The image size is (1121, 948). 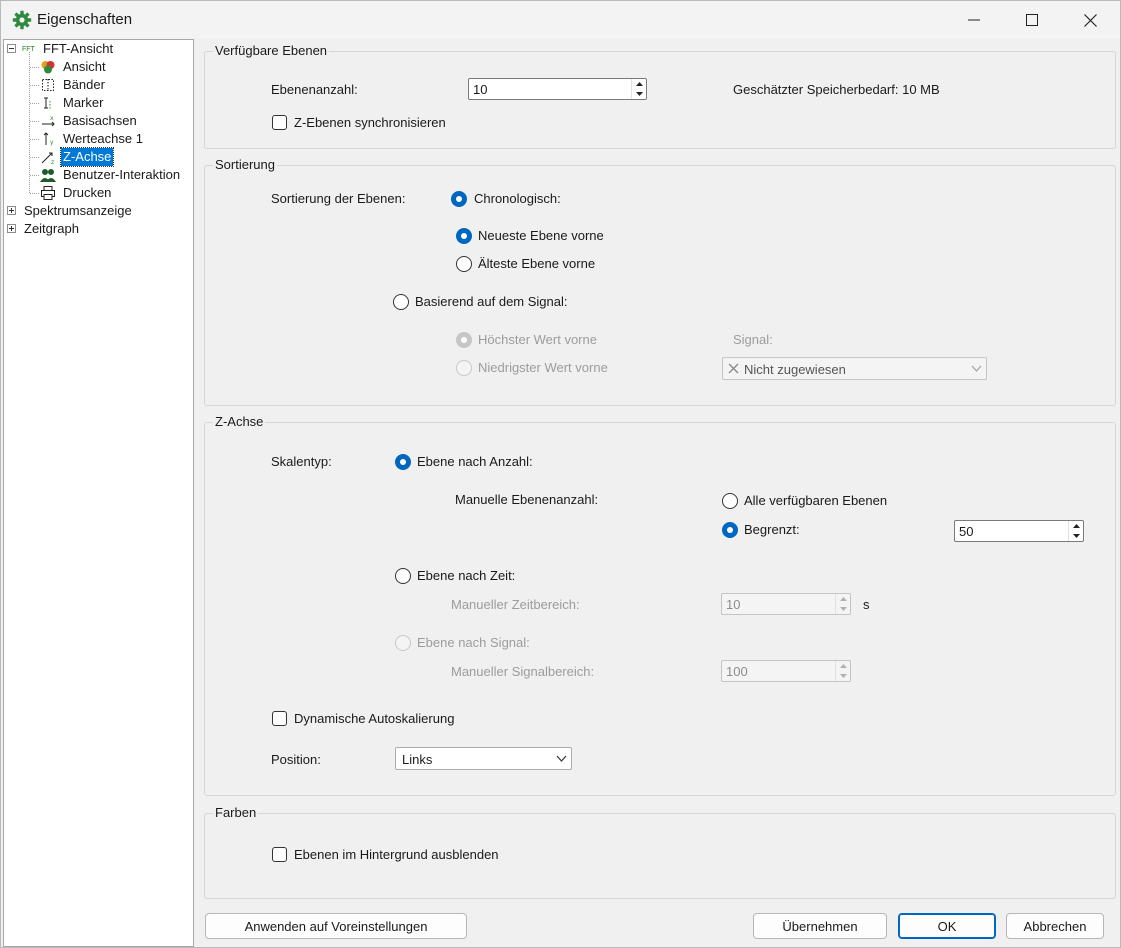 What do you see at coordinates (866, 604) in the screenshot?
I see `time-unit: s` at bounding box center [866, 604].